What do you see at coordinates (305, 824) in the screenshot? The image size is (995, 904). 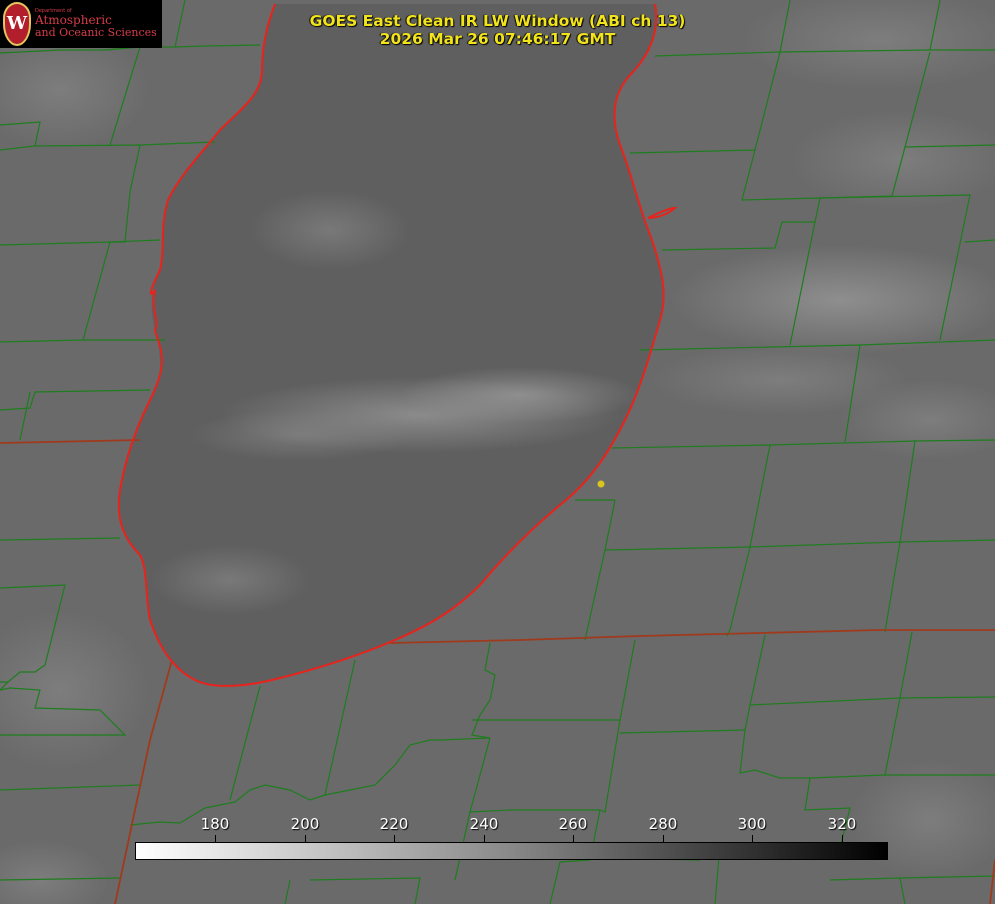 I see `colorbar-tick-label: 200` at bounding box center [305, 824].